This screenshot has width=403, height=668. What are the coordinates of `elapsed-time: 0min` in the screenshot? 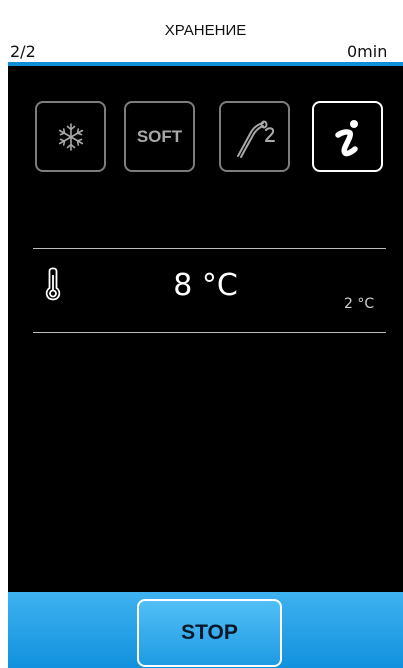 It's located at (367, 51).